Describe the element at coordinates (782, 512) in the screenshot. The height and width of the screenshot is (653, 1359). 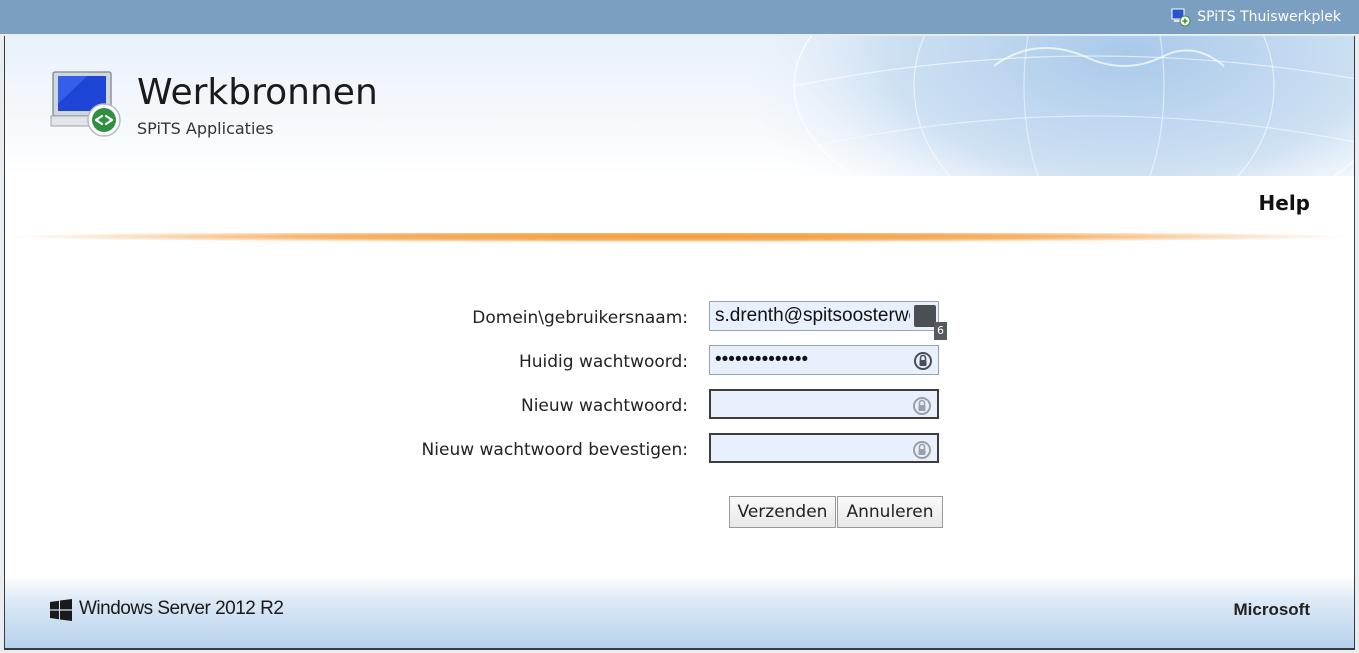
I see `submit-button: Verzenden` at that location.